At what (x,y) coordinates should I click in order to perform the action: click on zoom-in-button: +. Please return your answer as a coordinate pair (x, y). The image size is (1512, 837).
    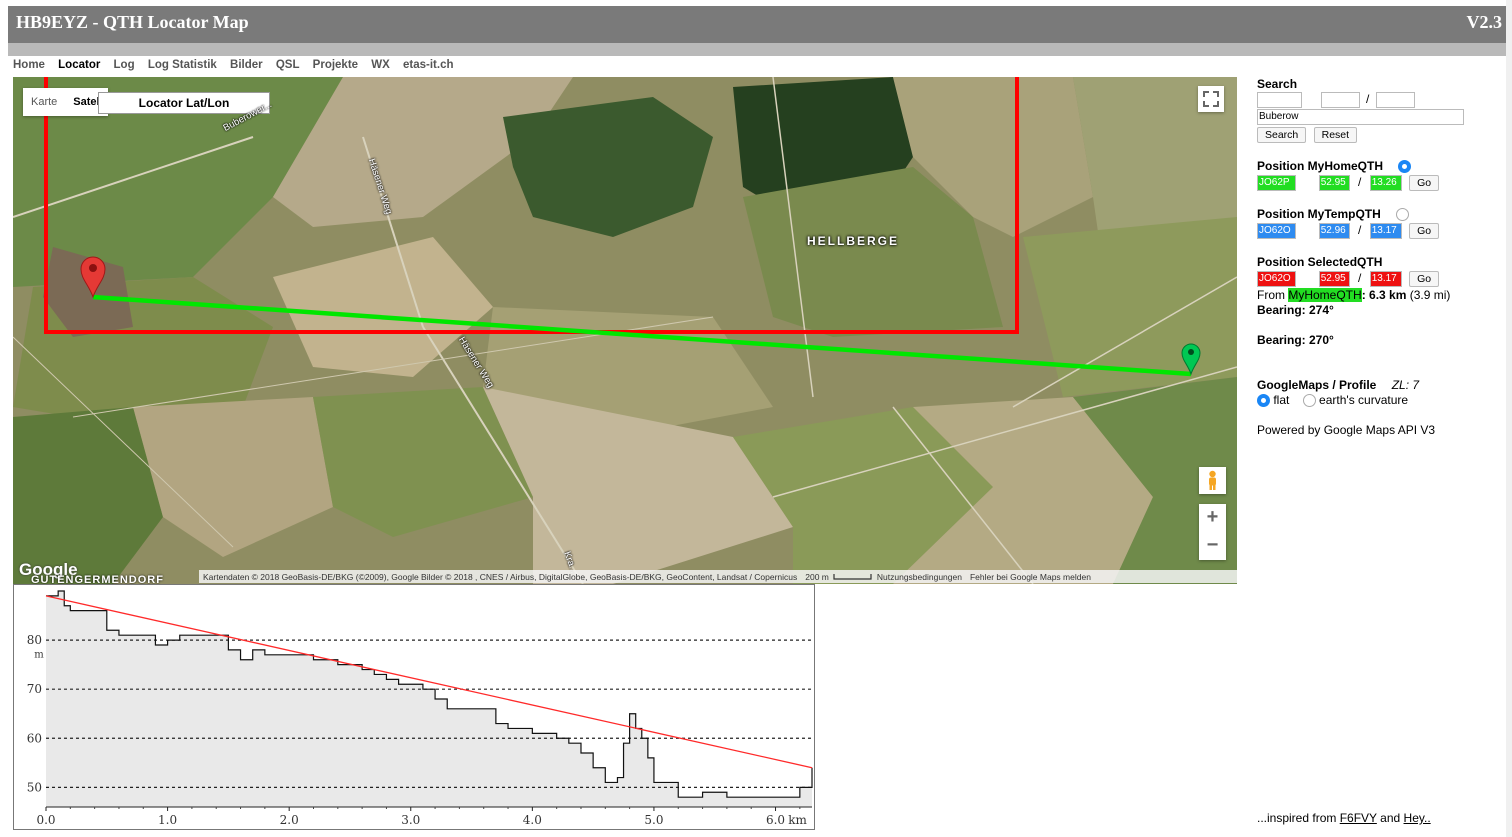
    Looking at the image, I should click on (1212, 518).